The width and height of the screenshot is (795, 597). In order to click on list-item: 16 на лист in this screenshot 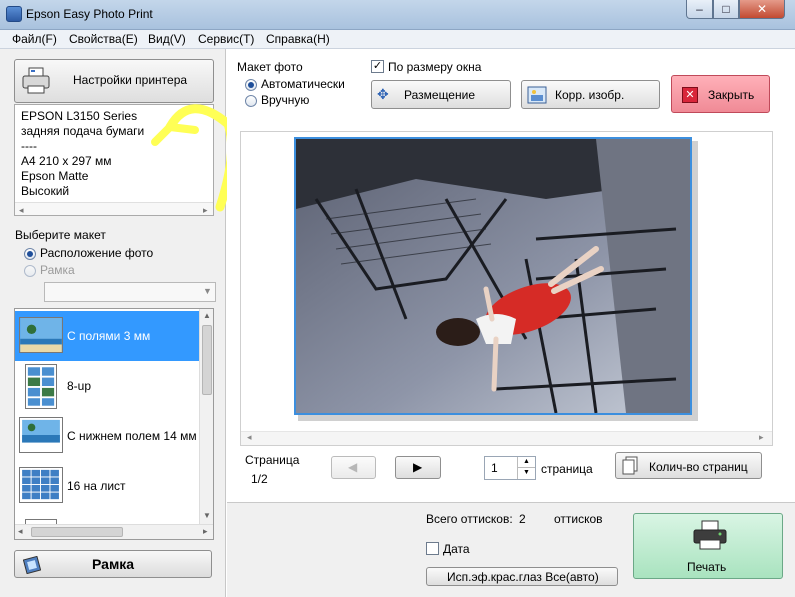, I will do `click(107, 486)`.